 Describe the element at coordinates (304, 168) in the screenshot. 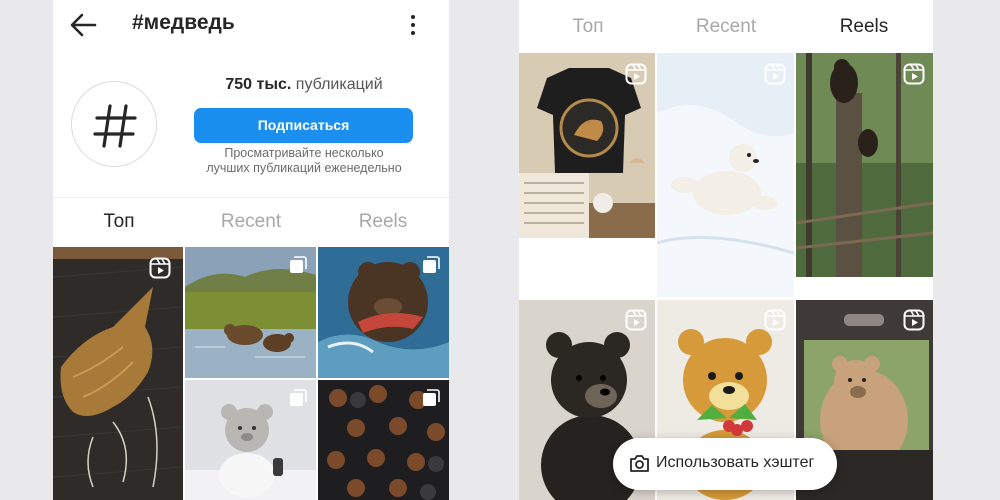

I see `hint-line-2: лучших публикаций еженедельно` at that location.